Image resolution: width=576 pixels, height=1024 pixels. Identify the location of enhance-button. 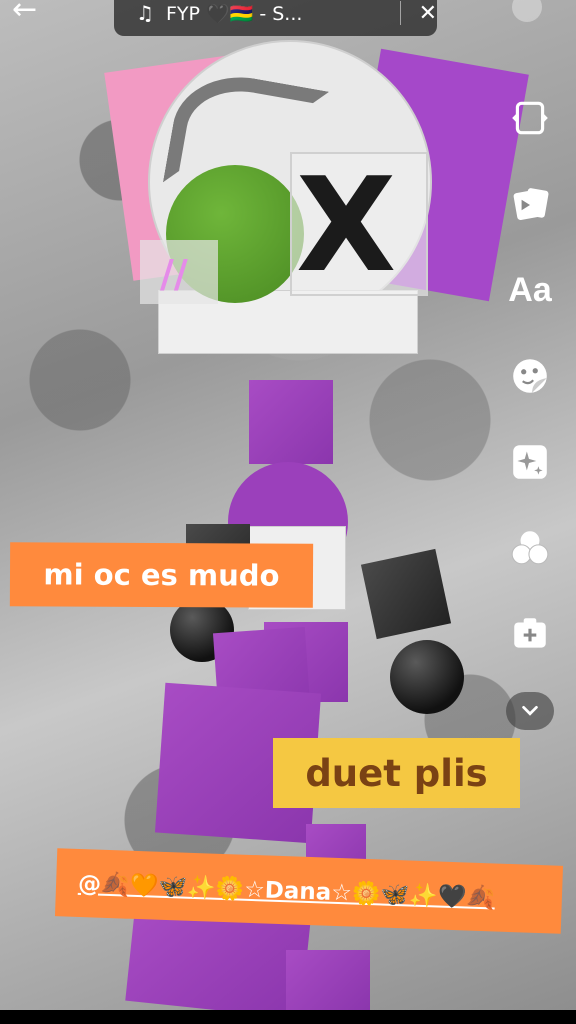
(530, 462).